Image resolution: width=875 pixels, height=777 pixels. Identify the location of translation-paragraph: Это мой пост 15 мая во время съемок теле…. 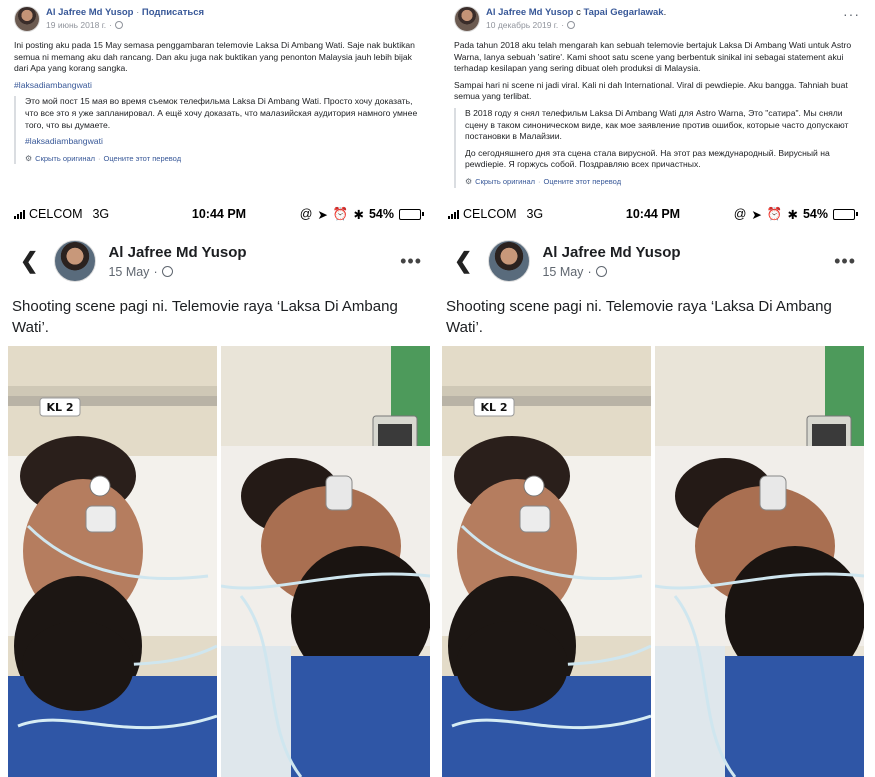
(221, 113).